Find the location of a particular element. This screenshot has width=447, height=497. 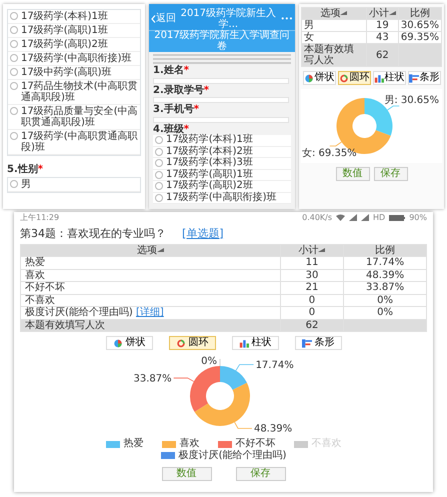

question-type-link: [单选题] is located at coordinates (203, 233).